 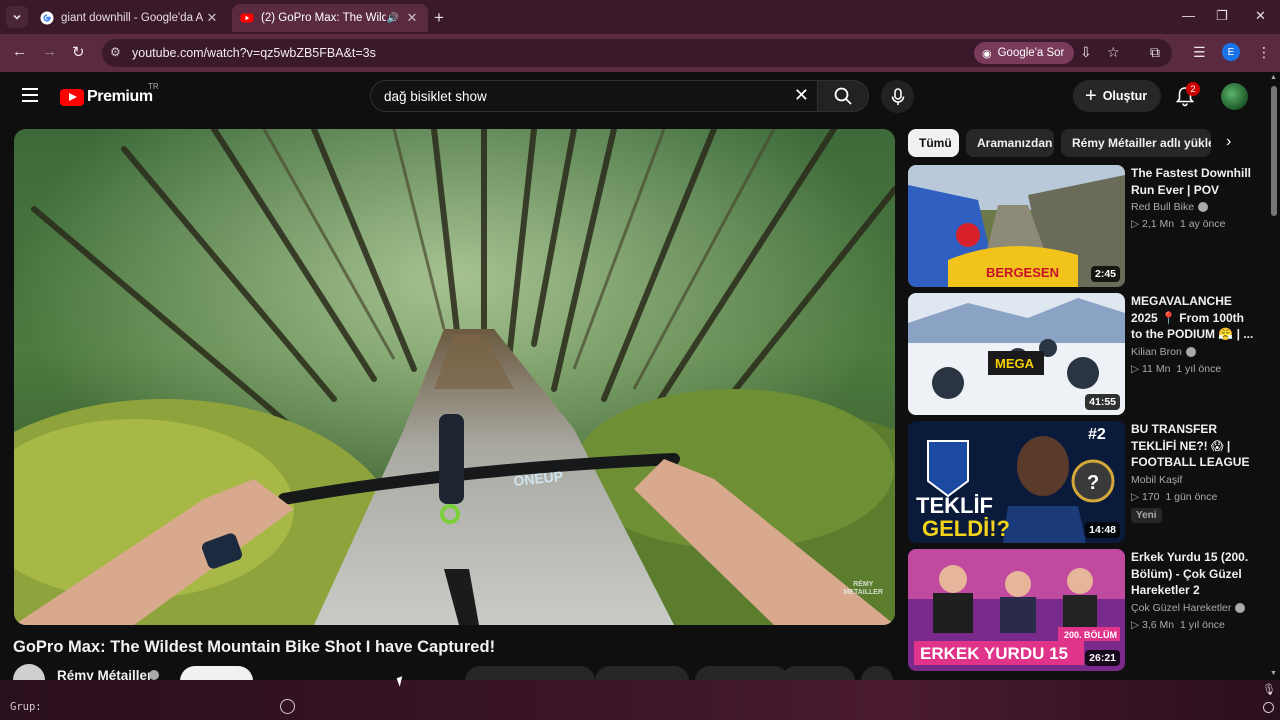 I want to click on group-icon, so click(x=287, y=706).